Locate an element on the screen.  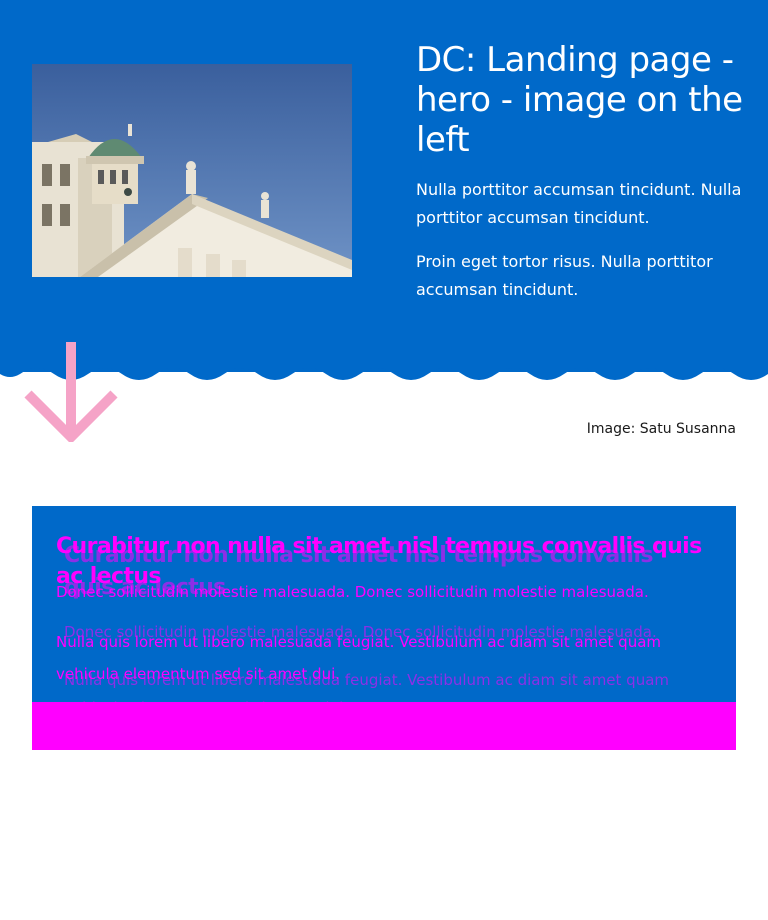
image-caption: Image: Satu Susanna is located at coordinates (661, 429).